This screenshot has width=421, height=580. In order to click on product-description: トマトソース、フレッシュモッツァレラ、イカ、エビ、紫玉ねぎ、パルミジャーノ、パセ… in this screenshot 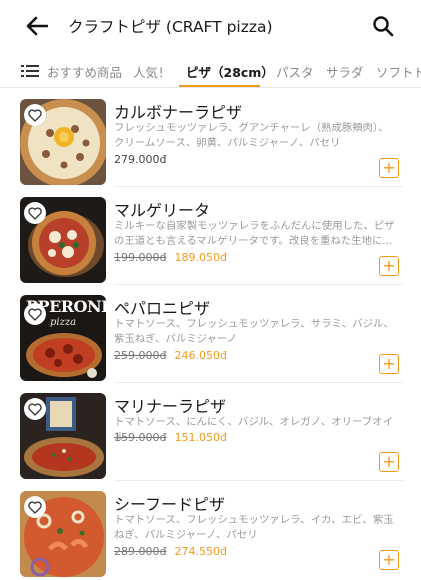, I will do `click(254, 527)`.